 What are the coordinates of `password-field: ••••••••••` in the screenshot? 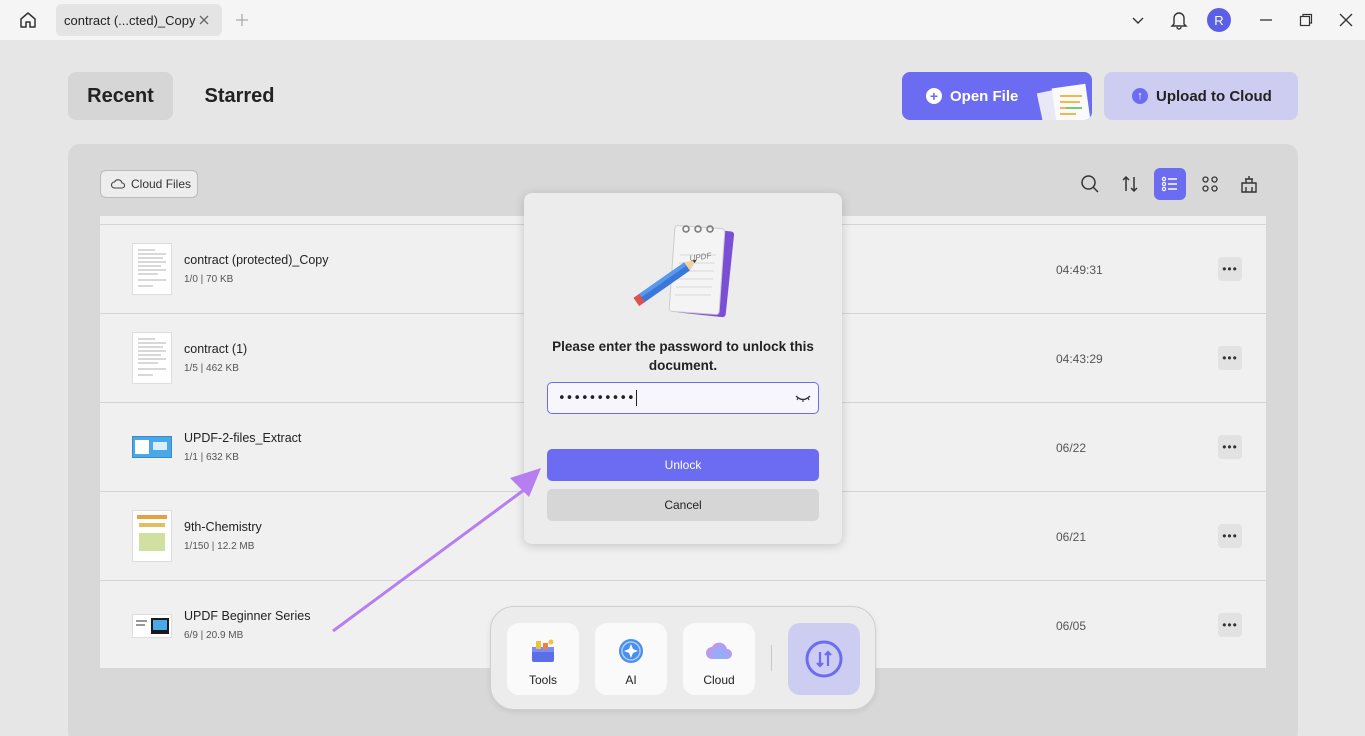 It's located at (683, 398).